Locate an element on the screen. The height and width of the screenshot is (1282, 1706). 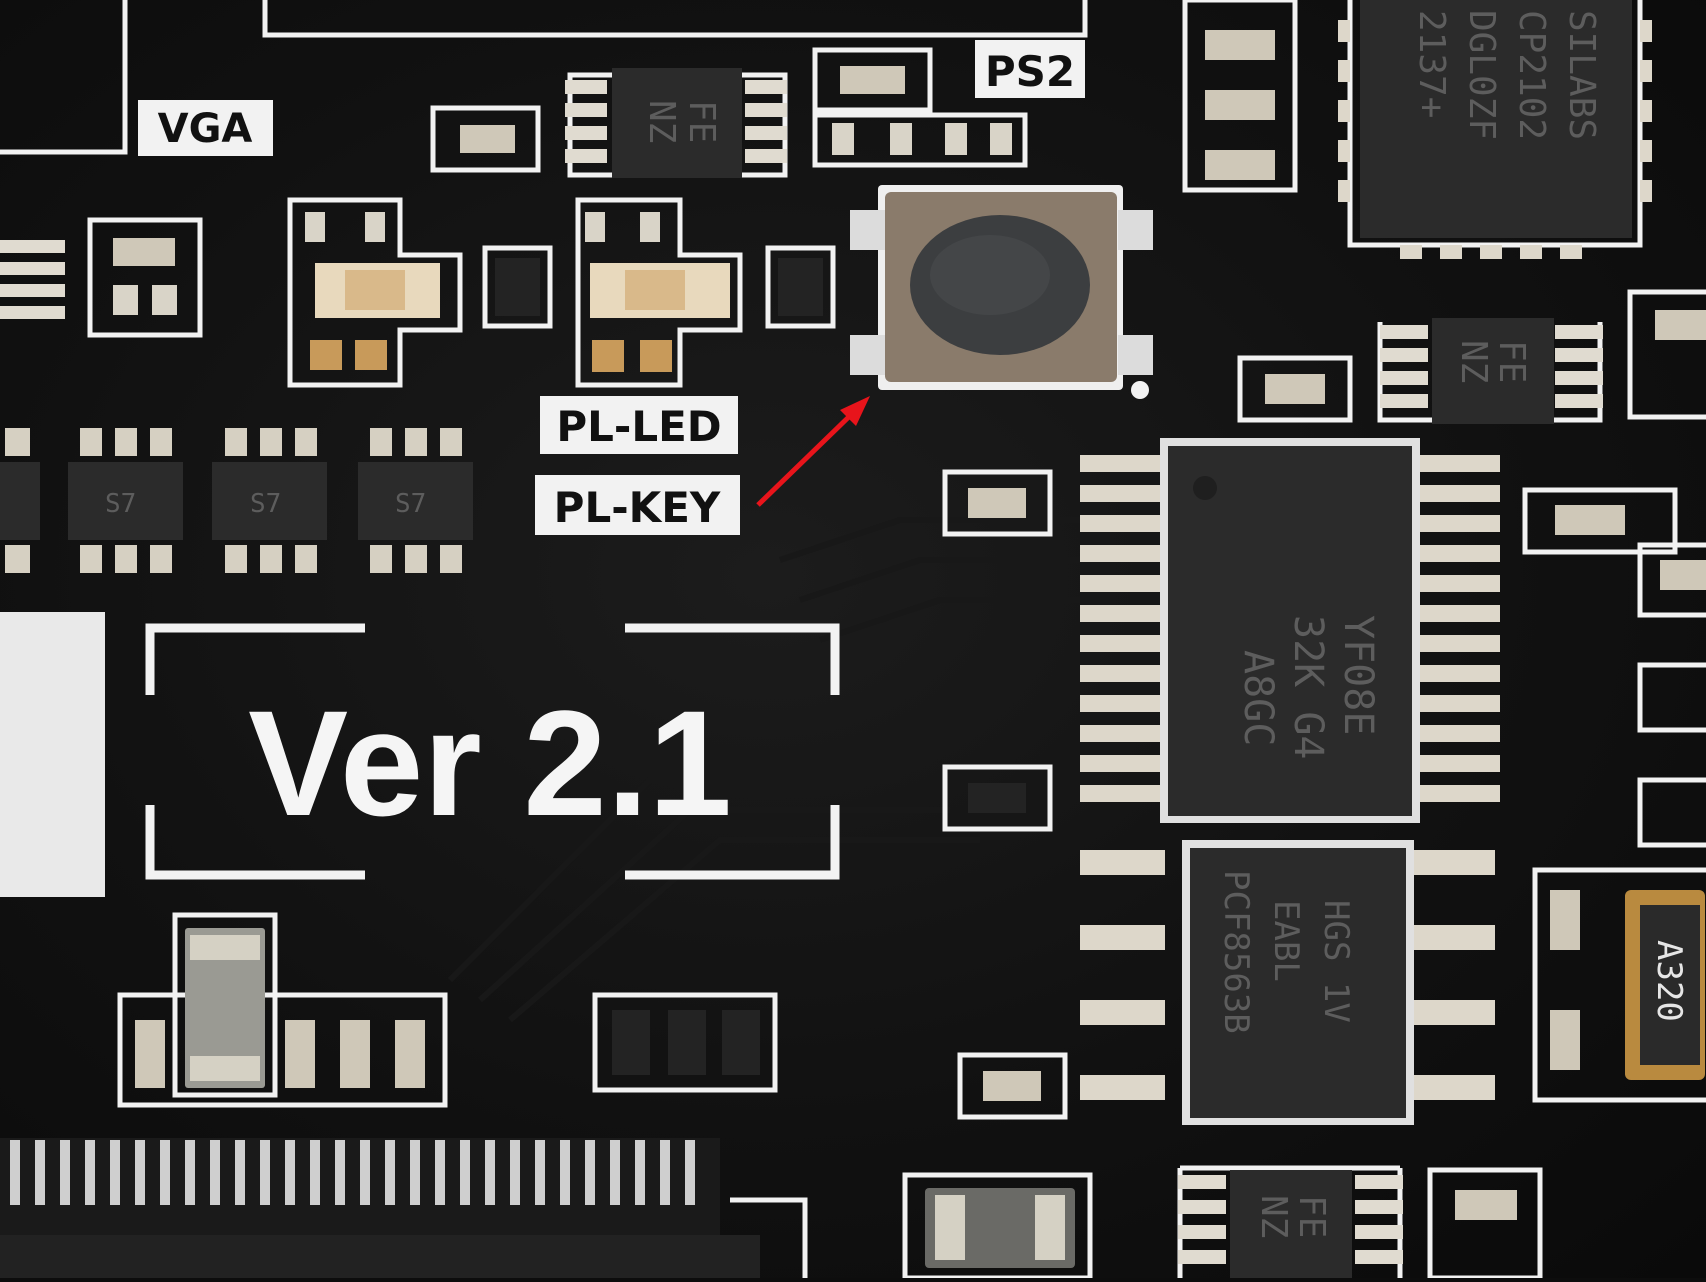
bottom-right-components: FE NZ is located at coordinates (1222, 1223).